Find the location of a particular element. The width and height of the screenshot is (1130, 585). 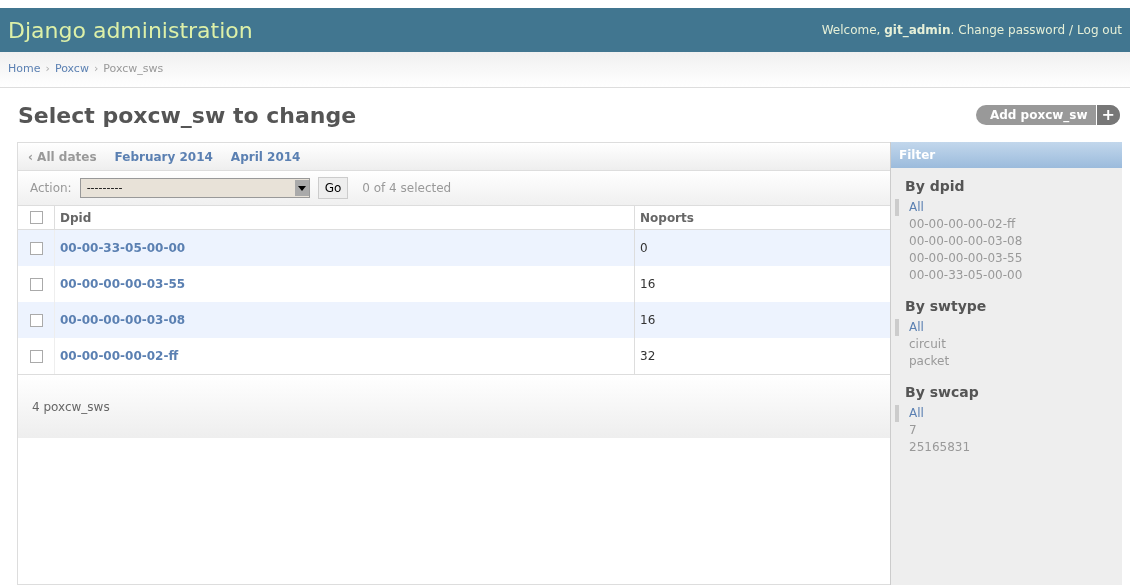

dropdown-caret-icon is located at coordinates (301, 188).